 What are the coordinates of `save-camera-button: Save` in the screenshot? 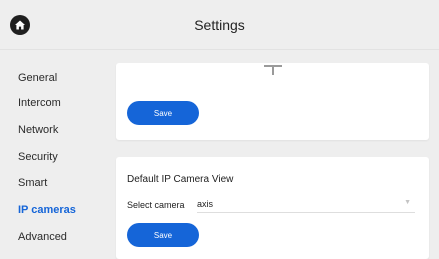 It's located at (163, 235).